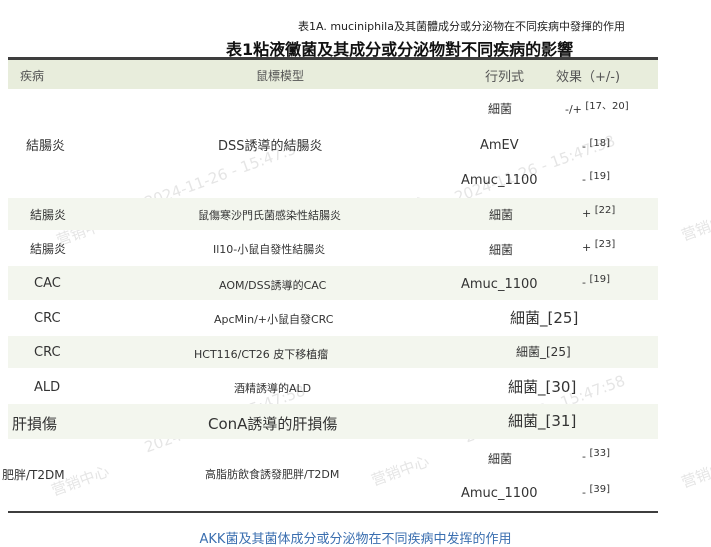 This screenshot has width=711, height=547. What do you see at coordinates (355, 539) in the screenshot?
I see `figure-caption: AKK菌及其菌体成分或分泌物在不同疾病中发挥的作用` at bounding box center [355, 539].